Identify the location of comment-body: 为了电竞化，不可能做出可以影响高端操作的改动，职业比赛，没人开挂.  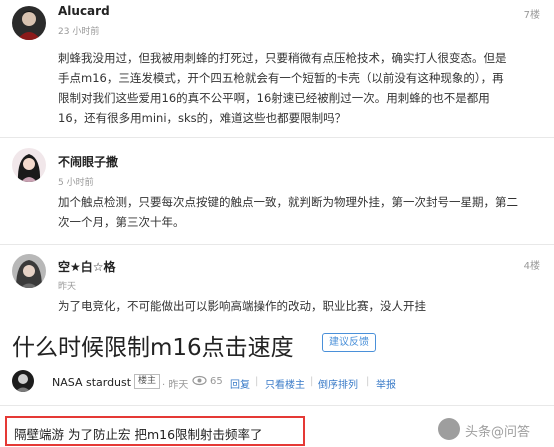
(303, 306).